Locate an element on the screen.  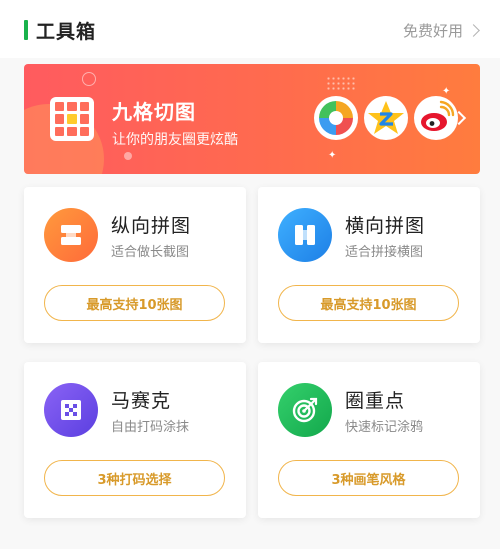
vertical-stitch-icon is located at coordinates (71, 235).